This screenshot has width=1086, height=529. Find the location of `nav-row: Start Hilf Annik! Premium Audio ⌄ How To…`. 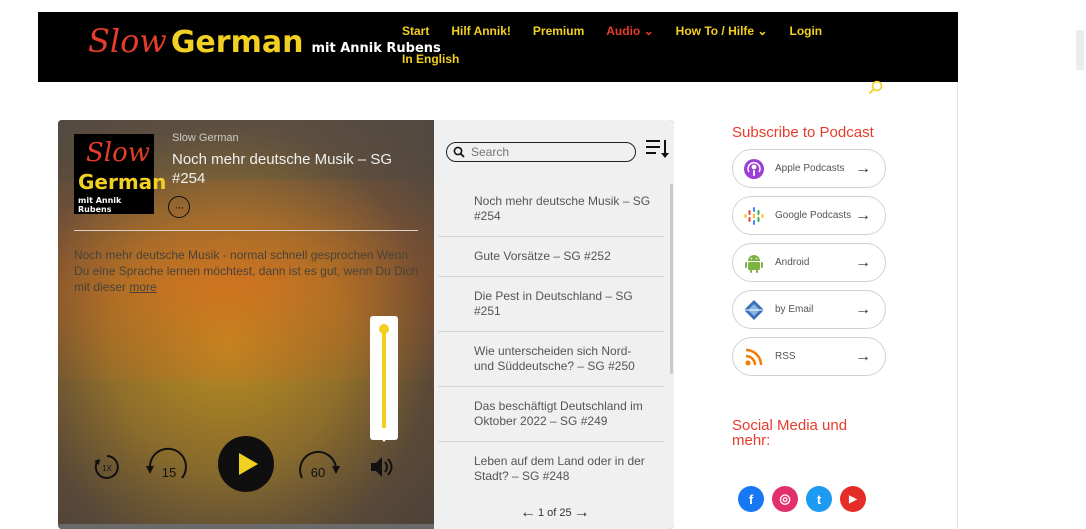

nav-row: Start Hilf Annik! Premium Audio ⌄ How To… is located at coordinates (637, 31).